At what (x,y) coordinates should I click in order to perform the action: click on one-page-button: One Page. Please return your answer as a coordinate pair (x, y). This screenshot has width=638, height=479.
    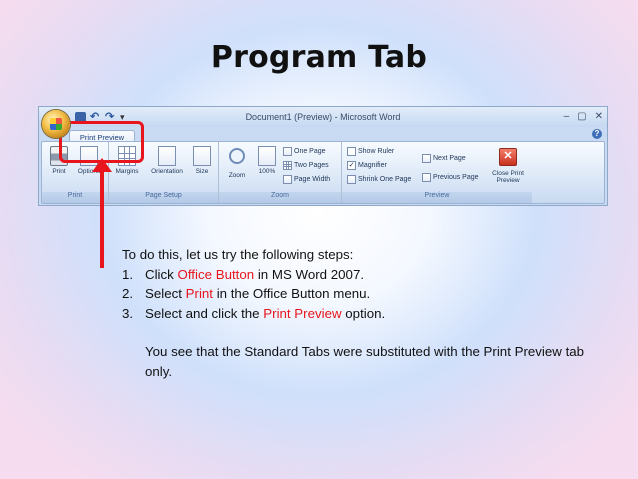
    Looking at the image, I should click on (304, 151).